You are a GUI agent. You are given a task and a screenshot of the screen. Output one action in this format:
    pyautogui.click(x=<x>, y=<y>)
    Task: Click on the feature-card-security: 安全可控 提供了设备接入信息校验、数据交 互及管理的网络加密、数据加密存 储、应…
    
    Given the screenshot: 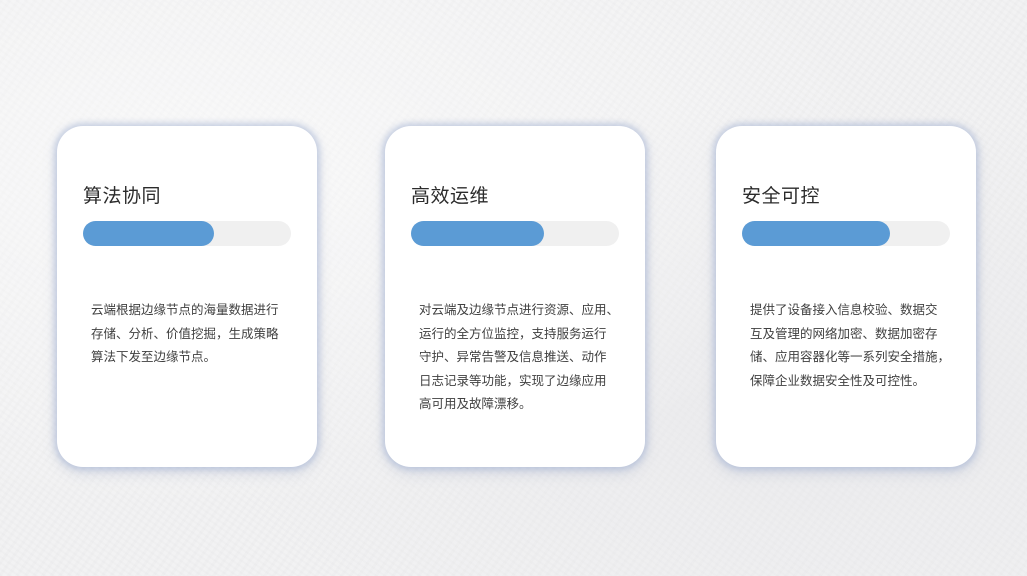 What is the action you would take?
    pyautogui.click(x=846, y=296)
    